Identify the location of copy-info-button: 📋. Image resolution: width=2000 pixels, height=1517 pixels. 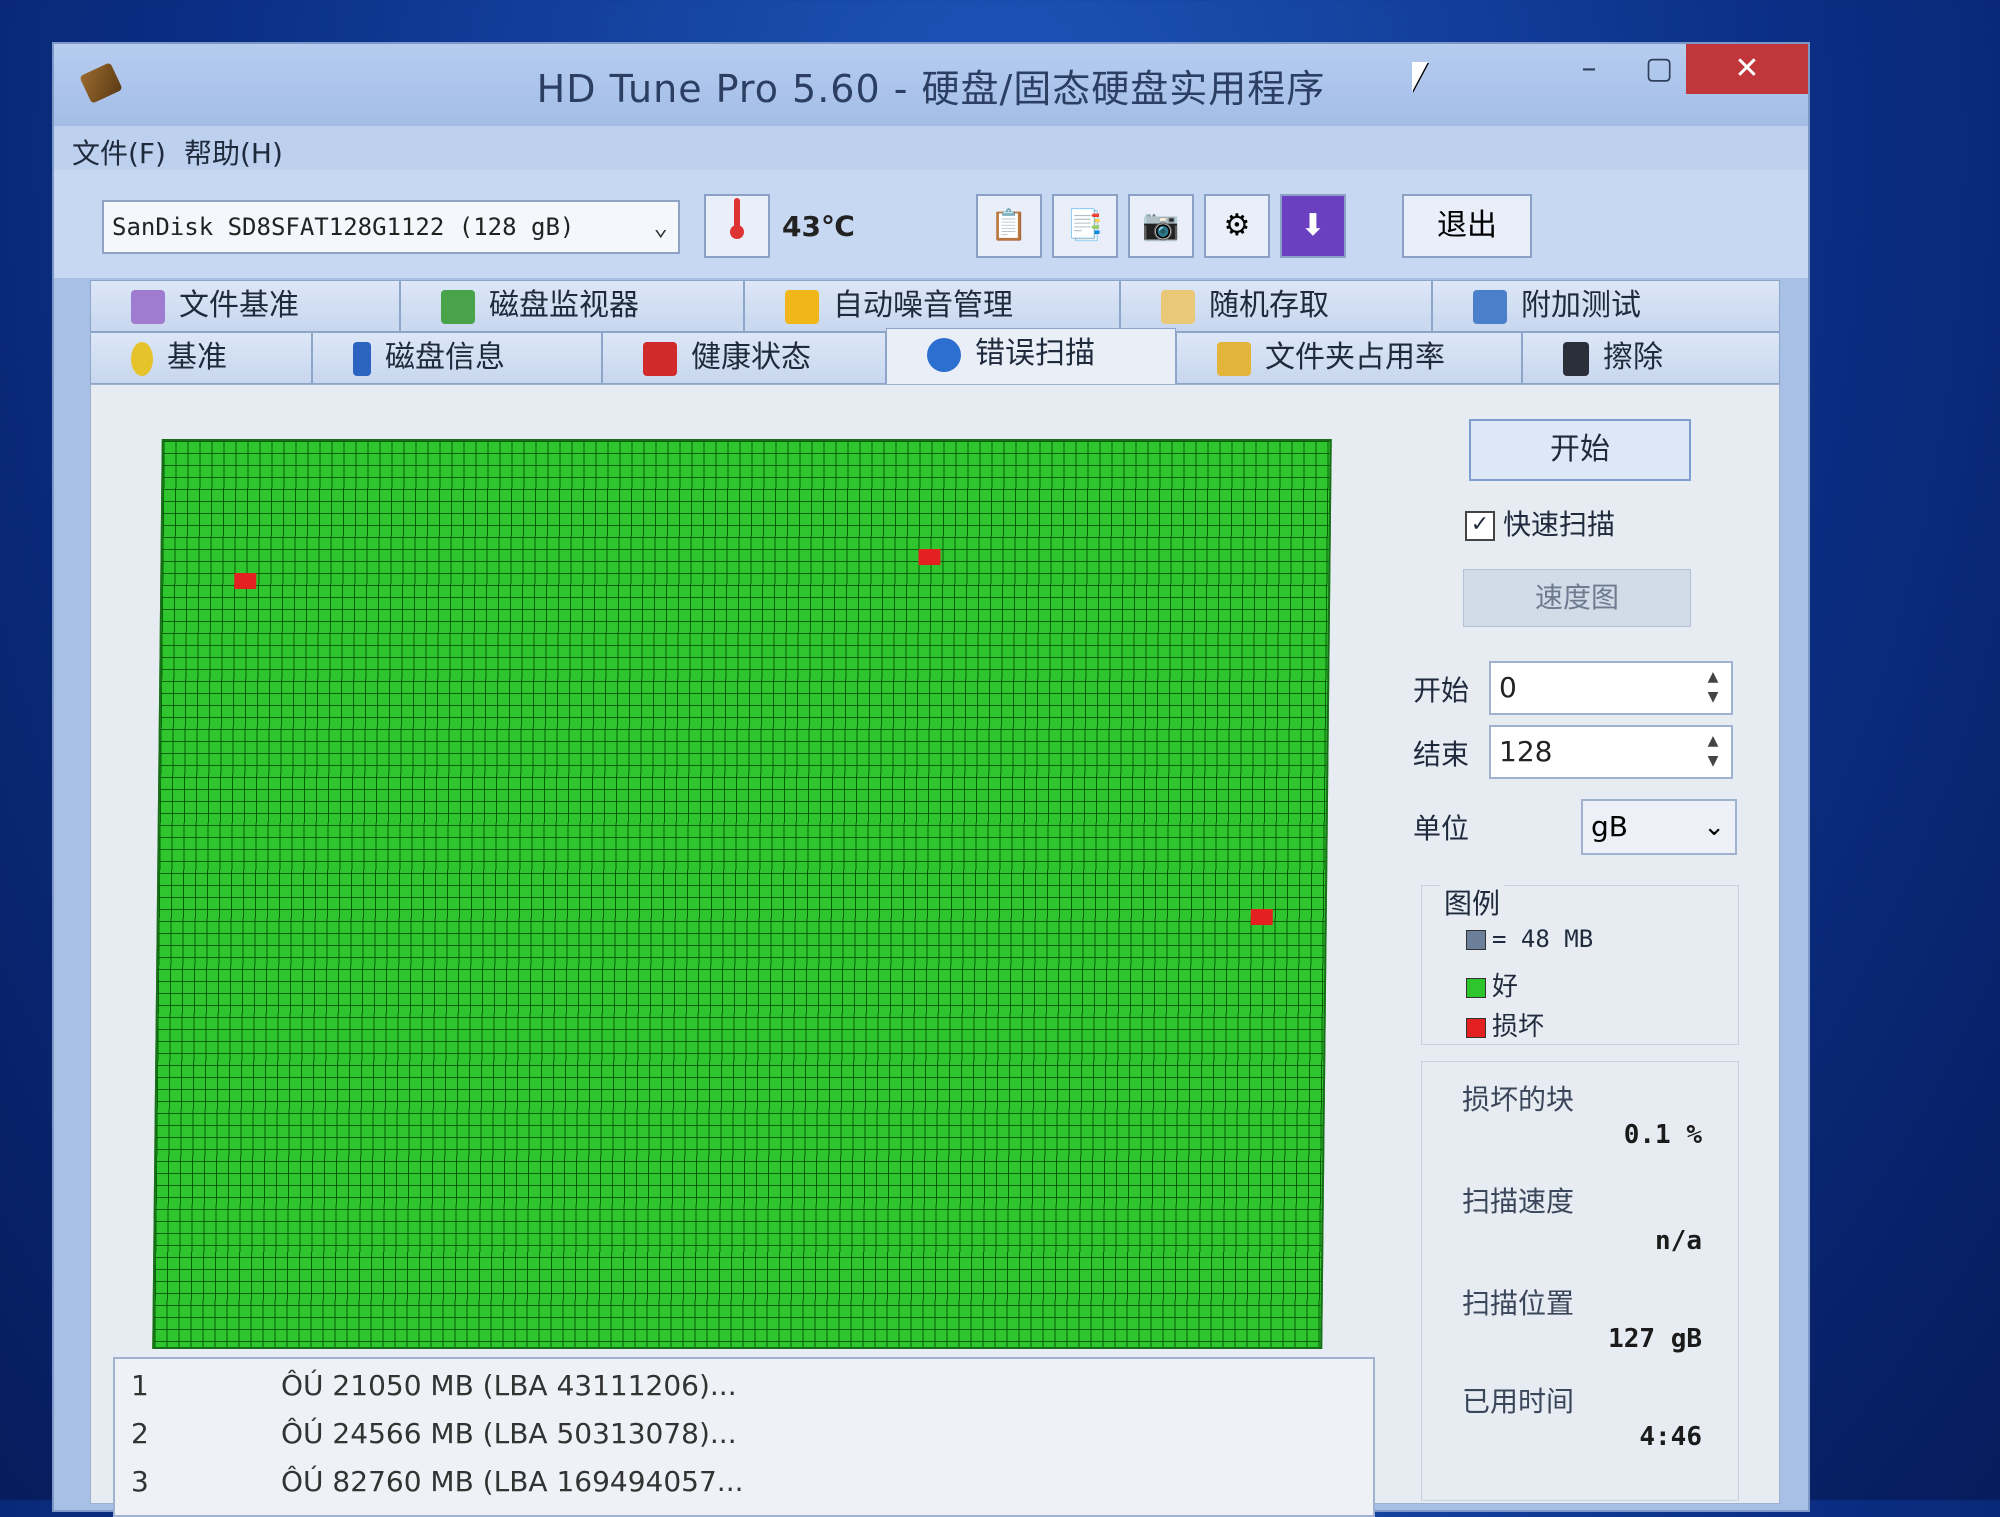
(1009, 226).